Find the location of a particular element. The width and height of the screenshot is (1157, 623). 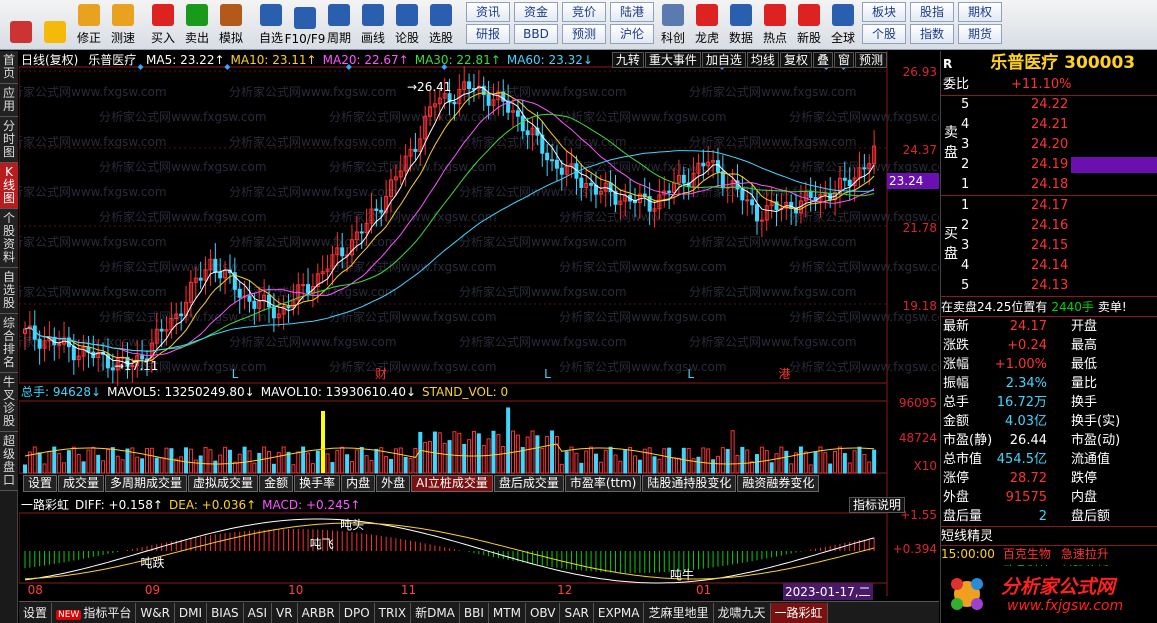

chart-tool-button: 叠 is located at coordinates (822, 60).